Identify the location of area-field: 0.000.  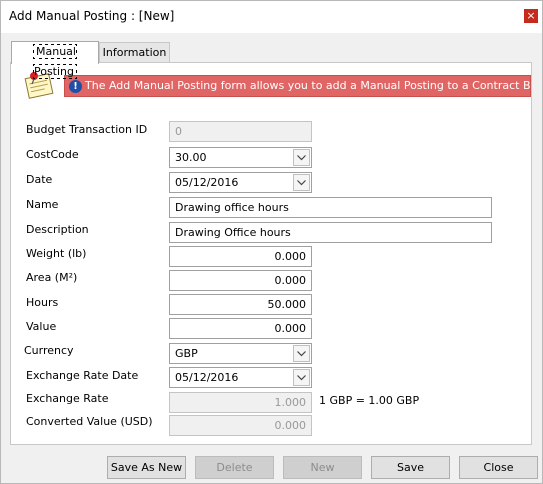
(240, 280).